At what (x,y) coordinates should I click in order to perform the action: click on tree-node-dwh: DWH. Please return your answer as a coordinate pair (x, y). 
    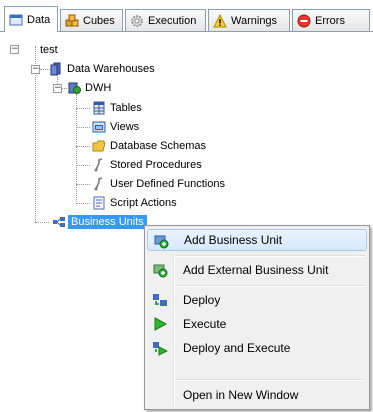
    Looking at the image, I should click on (89, 88).